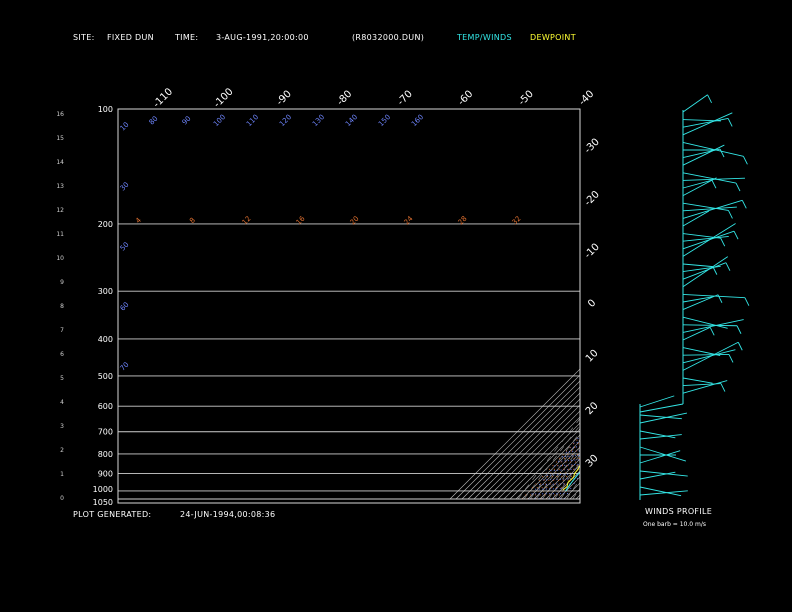 This screenshot has width=792, height=612. Describe the element at coordinates (60, 258) in the screenshot. I see `height-tick-label: 10` at that location.